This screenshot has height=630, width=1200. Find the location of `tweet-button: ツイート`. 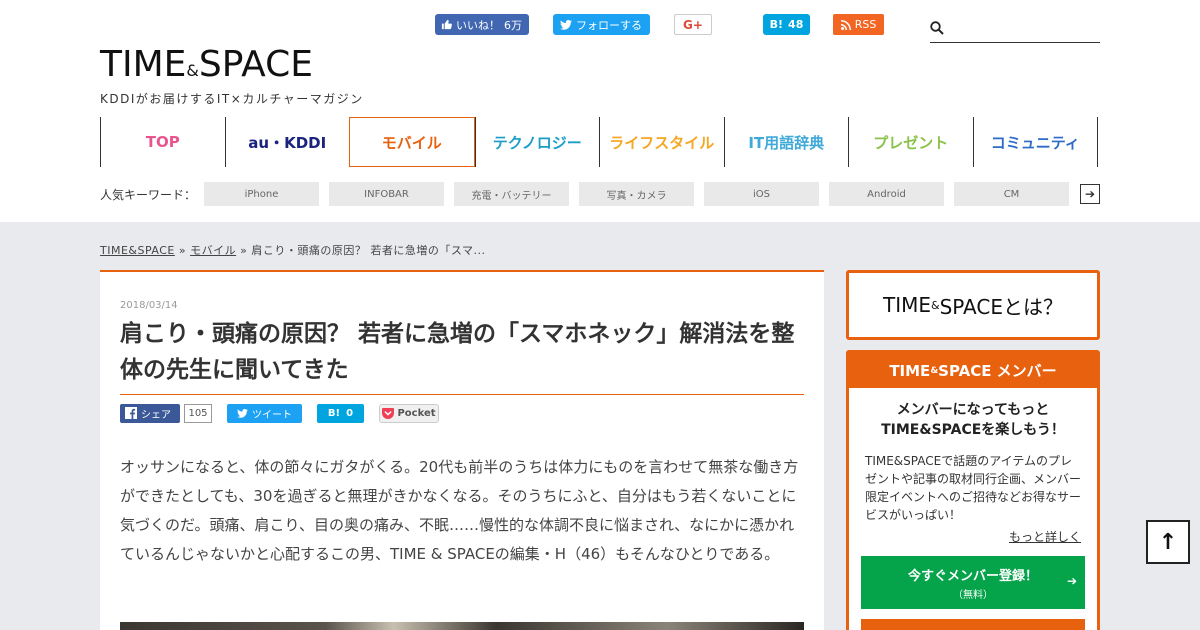

tweet-button: ツイート is located at coordinates (264, 413).